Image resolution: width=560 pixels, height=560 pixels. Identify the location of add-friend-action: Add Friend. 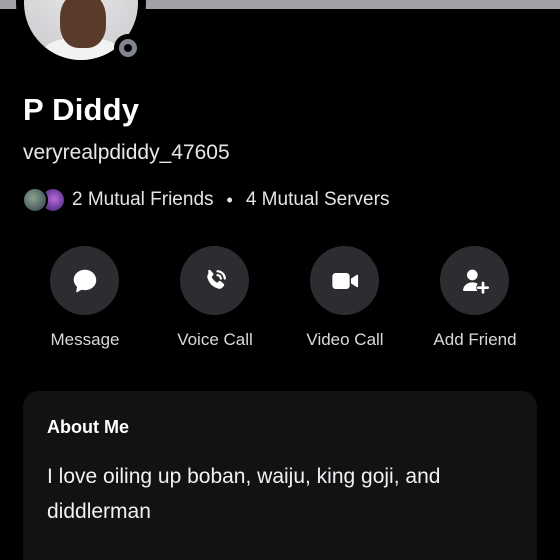
(475, 301).